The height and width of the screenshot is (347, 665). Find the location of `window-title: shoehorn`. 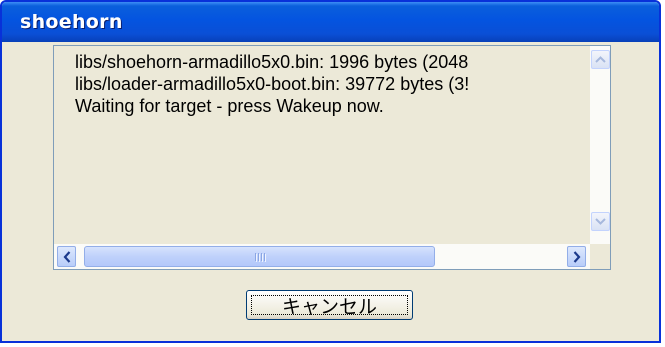

window-title: shoehorn is located at coordinates (71, 22).